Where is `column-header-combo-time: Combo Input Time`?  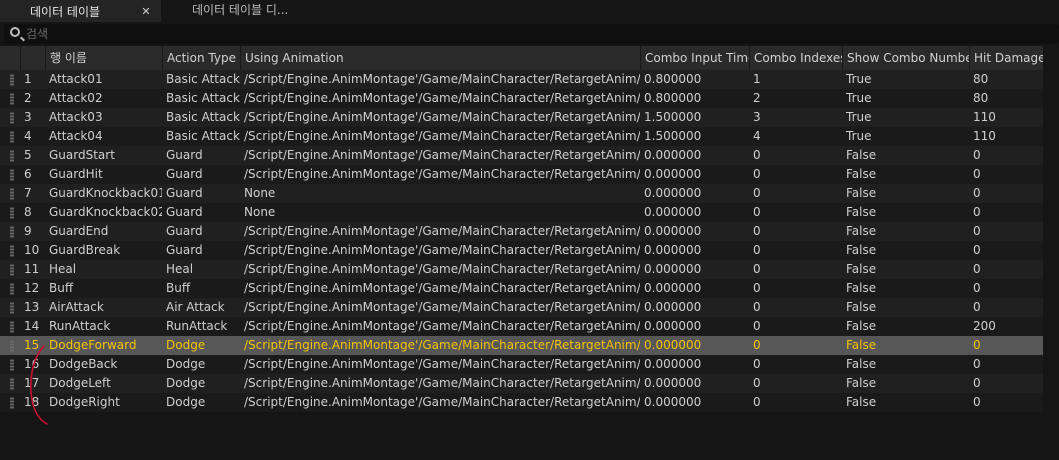 column-header-combo-time: Combo Input Time is located at coordinates (694, 58).